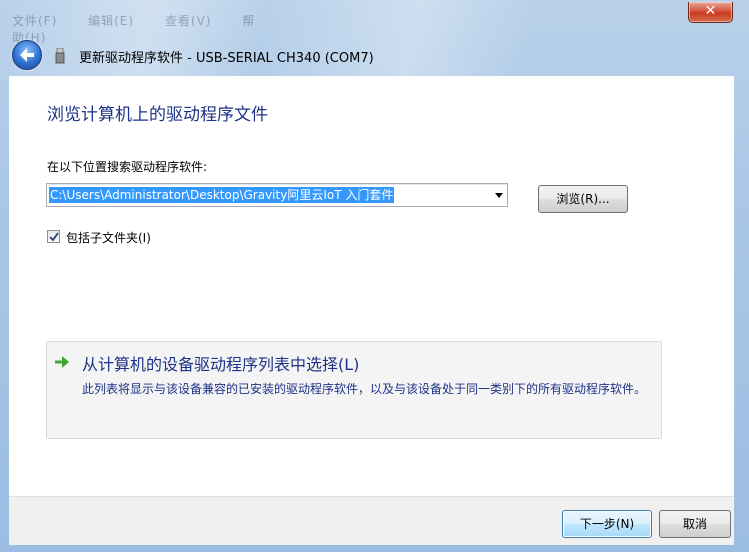 This screenshot has height=552, width=749. Describe the element at coordinates (226, 58) in the screenshot. I see `window-title: 更新驱动程序软件 - USB-SERIAL CH340 (COM7)` at that location.